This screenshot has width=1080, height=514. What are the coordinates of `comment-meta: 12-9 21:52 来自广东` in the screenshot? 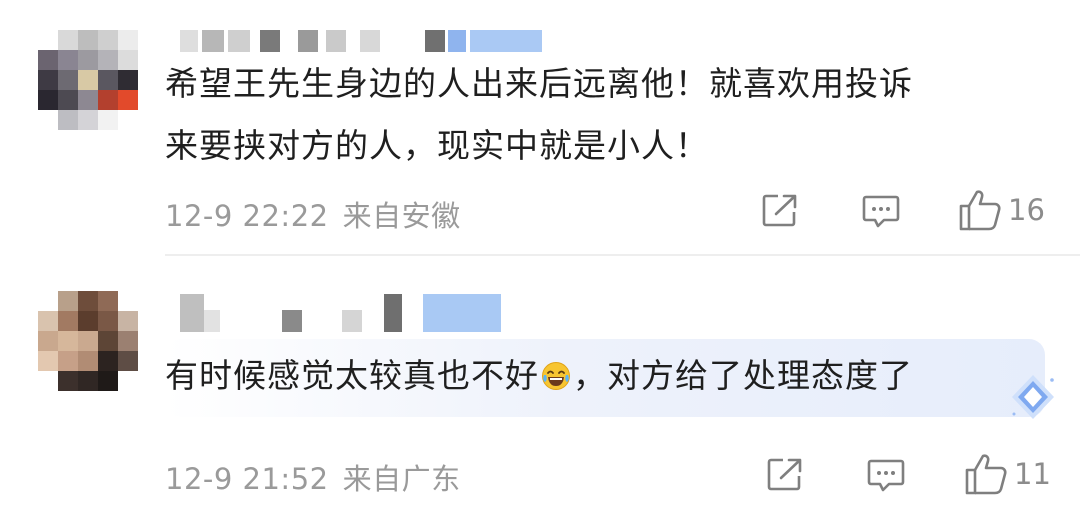 It's located at (313, 477).